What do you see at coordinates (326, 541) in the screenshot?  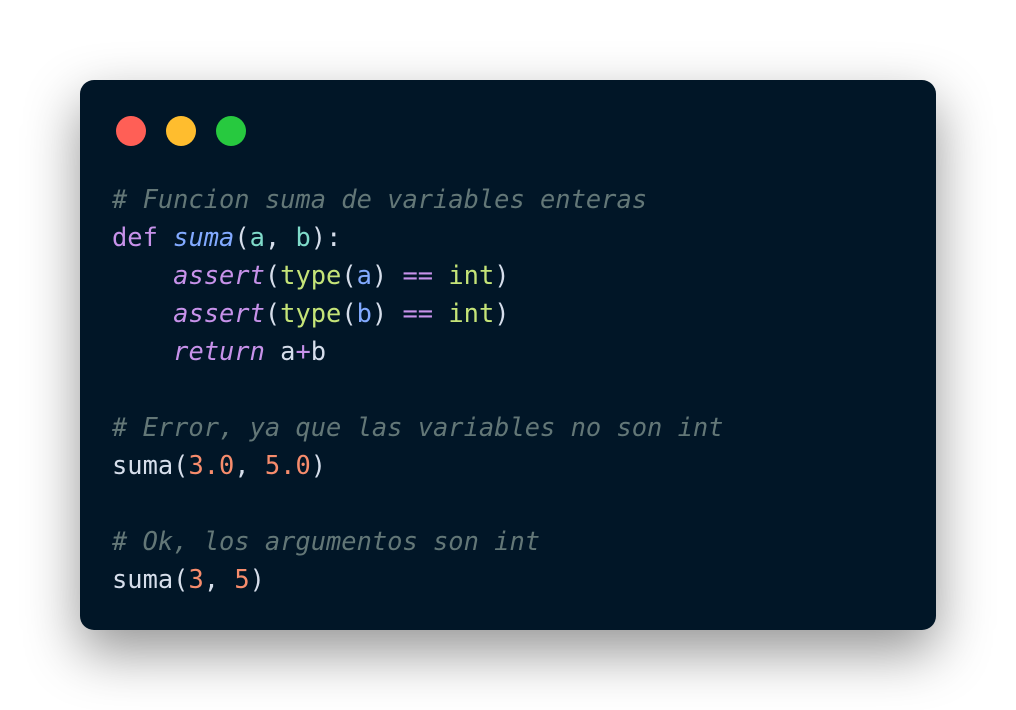 I see `code-token: # Ok, los argumentos son int` at bounding box center [326, 541].